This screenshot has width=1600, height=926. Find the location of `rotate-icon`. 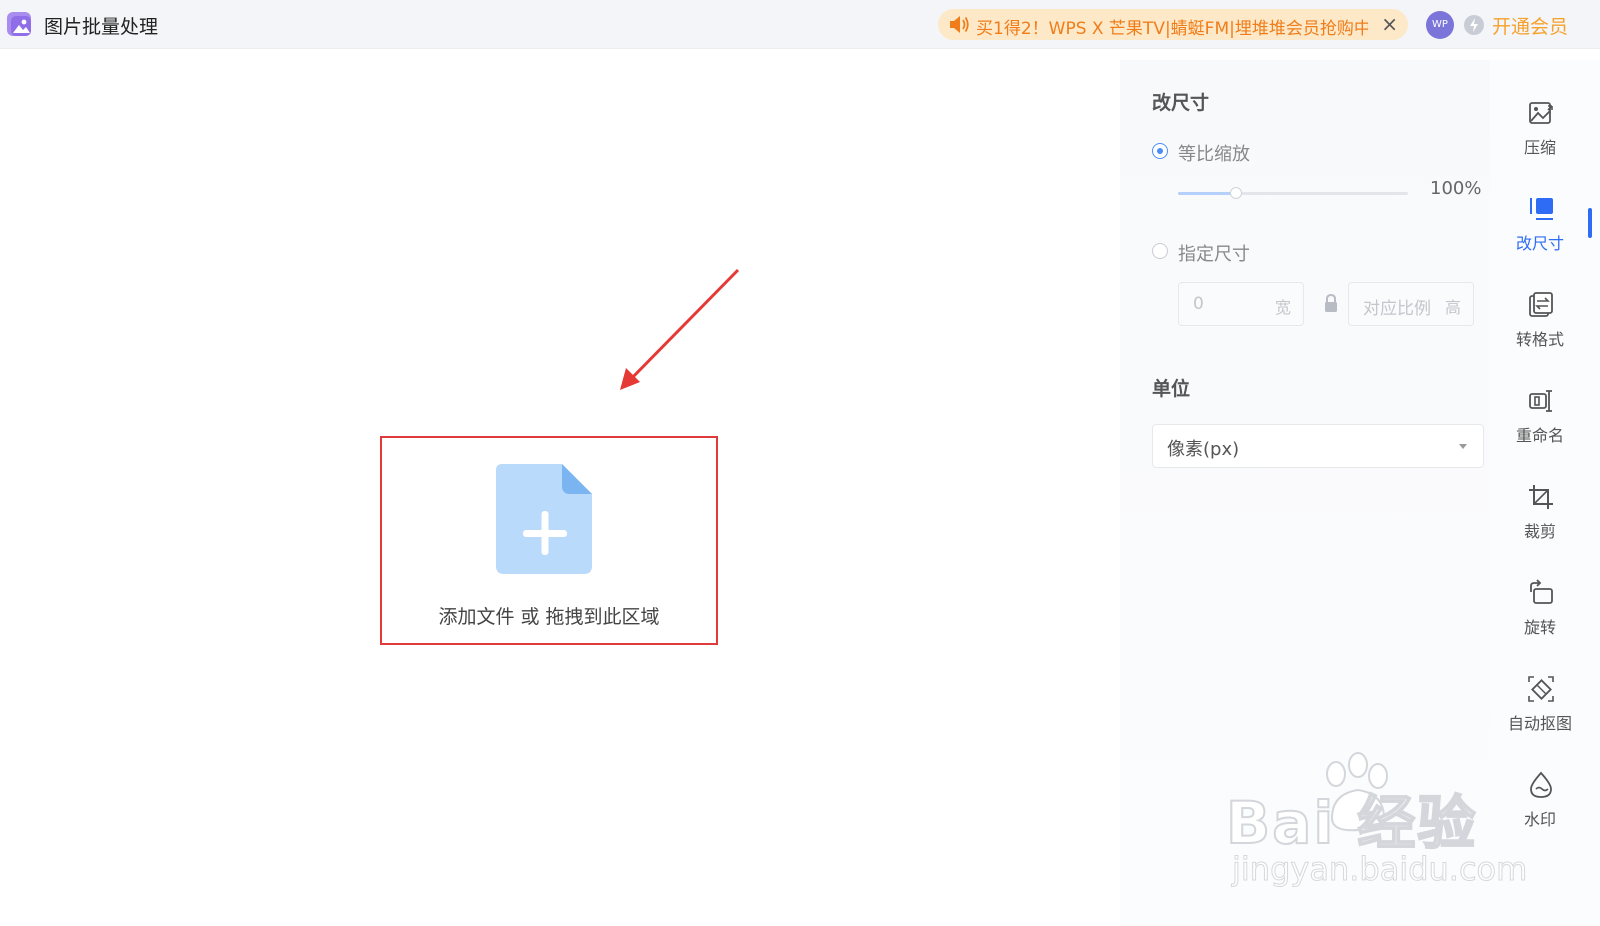

rotate-icon is located at coordinates (1541, 591).